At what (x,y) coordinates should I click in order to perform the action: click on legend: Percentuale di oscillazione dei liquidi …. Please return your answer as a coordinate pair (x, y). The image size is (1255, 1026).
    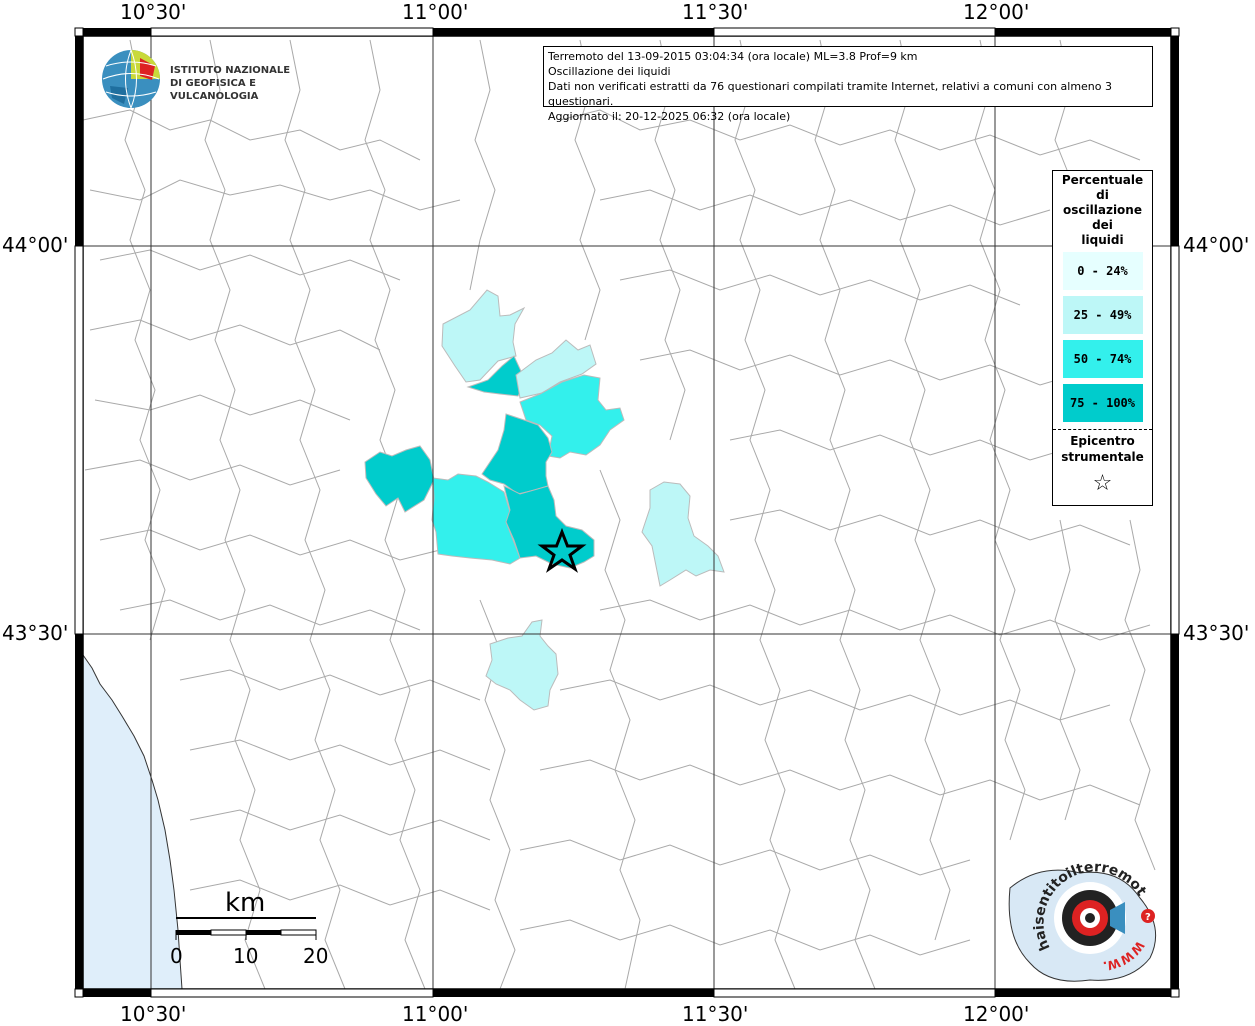
    Looking at the image, I should click on (1102, 338).